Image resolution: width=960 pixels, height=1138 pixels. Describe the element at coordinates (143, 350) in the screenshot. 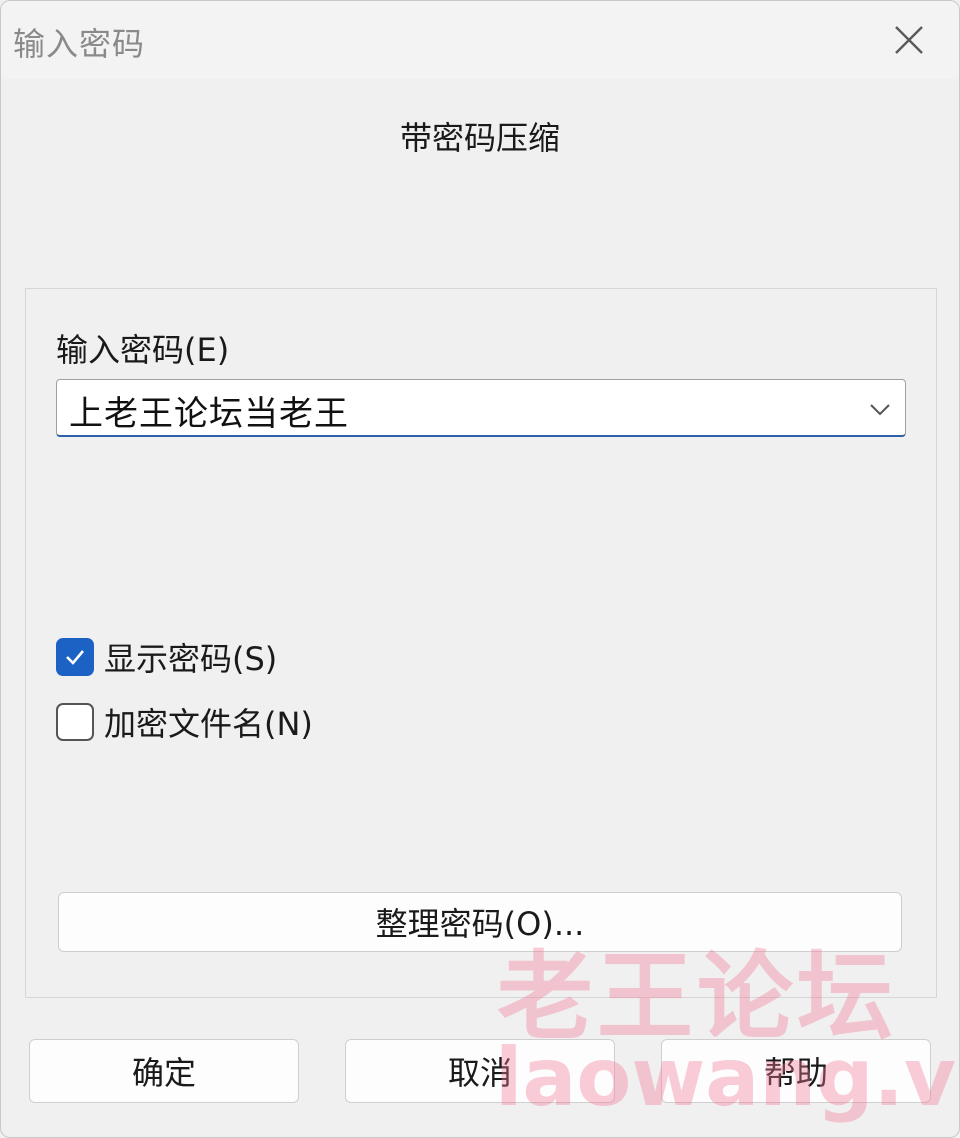

I see `password-label: 输入密码(E)` at that location.